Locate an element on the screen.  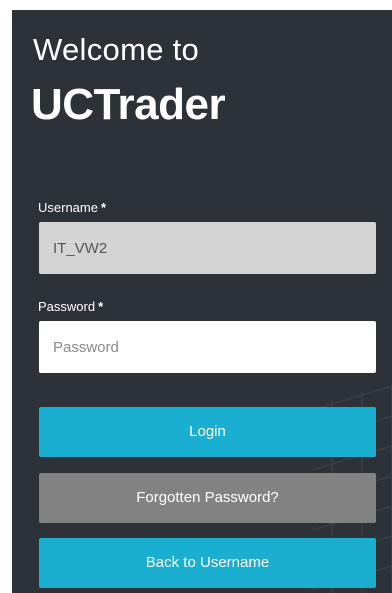
password-required-marker: * is located at coordinates (101, 306).